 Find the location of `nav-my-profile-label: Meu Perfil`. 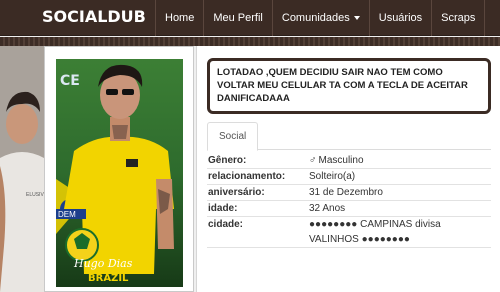

nav-my-profile-label: Meu Perfil is located at coordinates (238, 18).